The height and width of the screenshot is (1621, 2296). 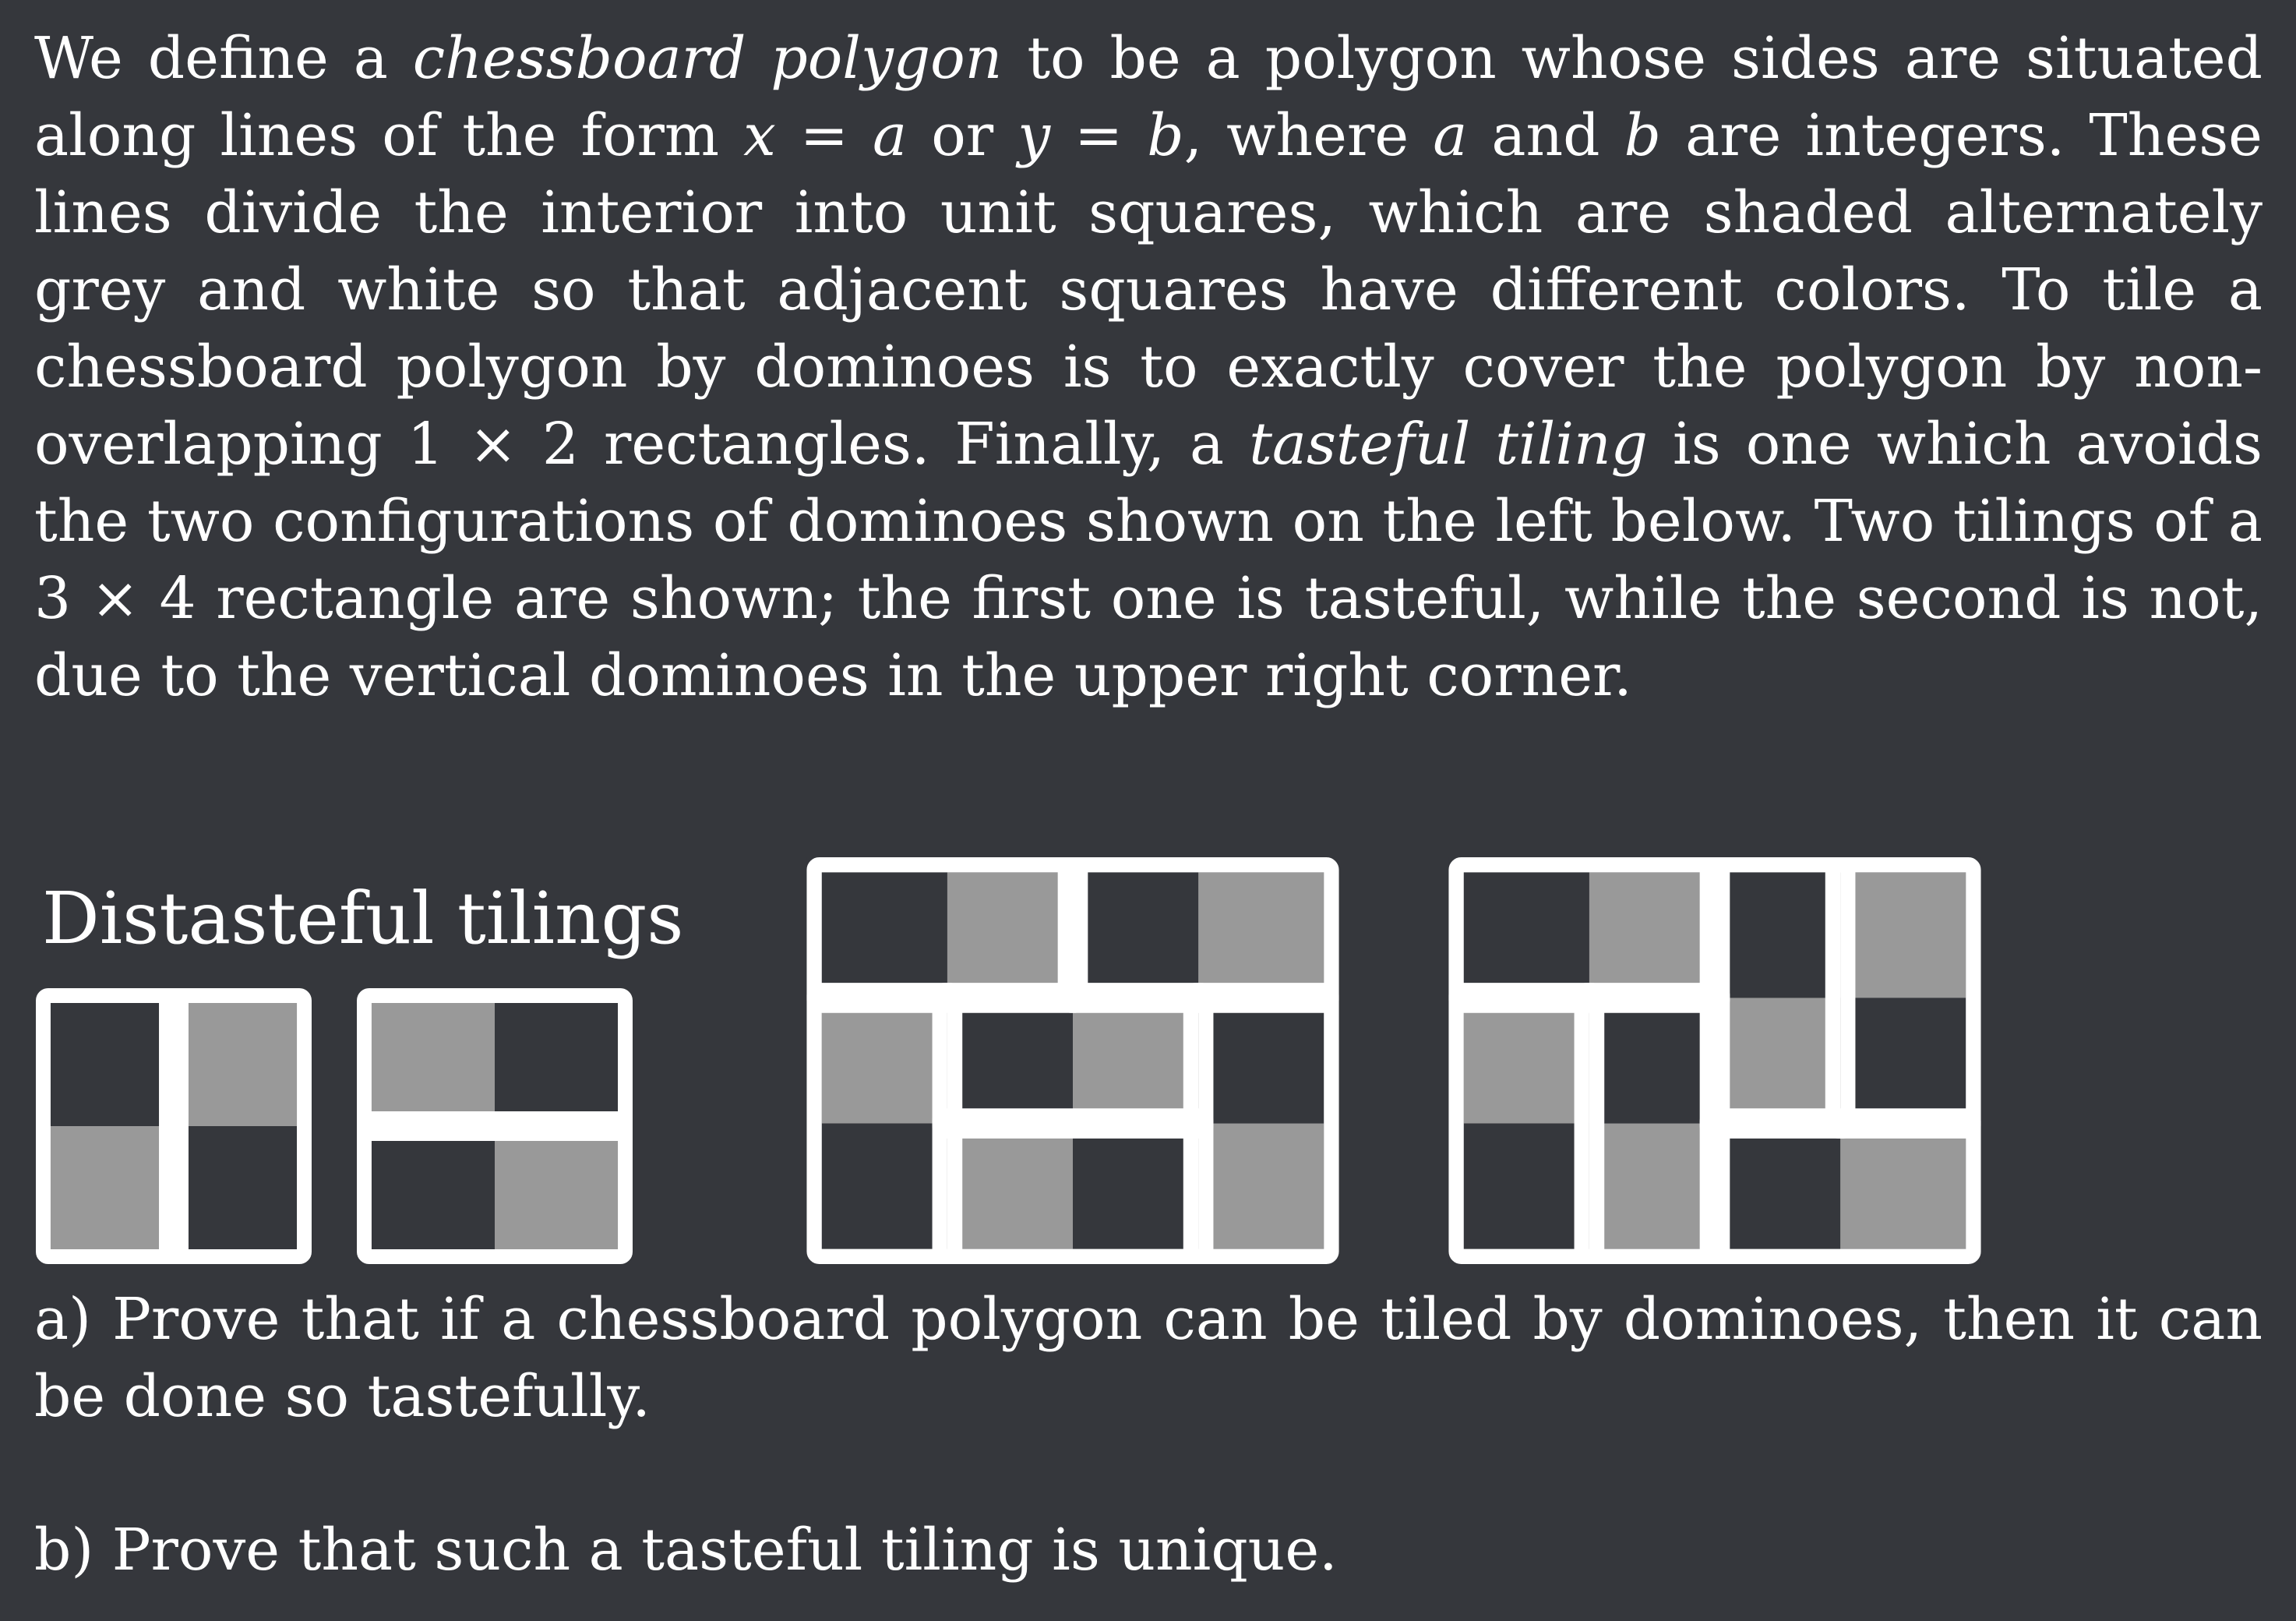 What do you see at coordinates (759, 135) in the screenshot?
I see `intro-emphasis: x` at bounding box center [759, 135].